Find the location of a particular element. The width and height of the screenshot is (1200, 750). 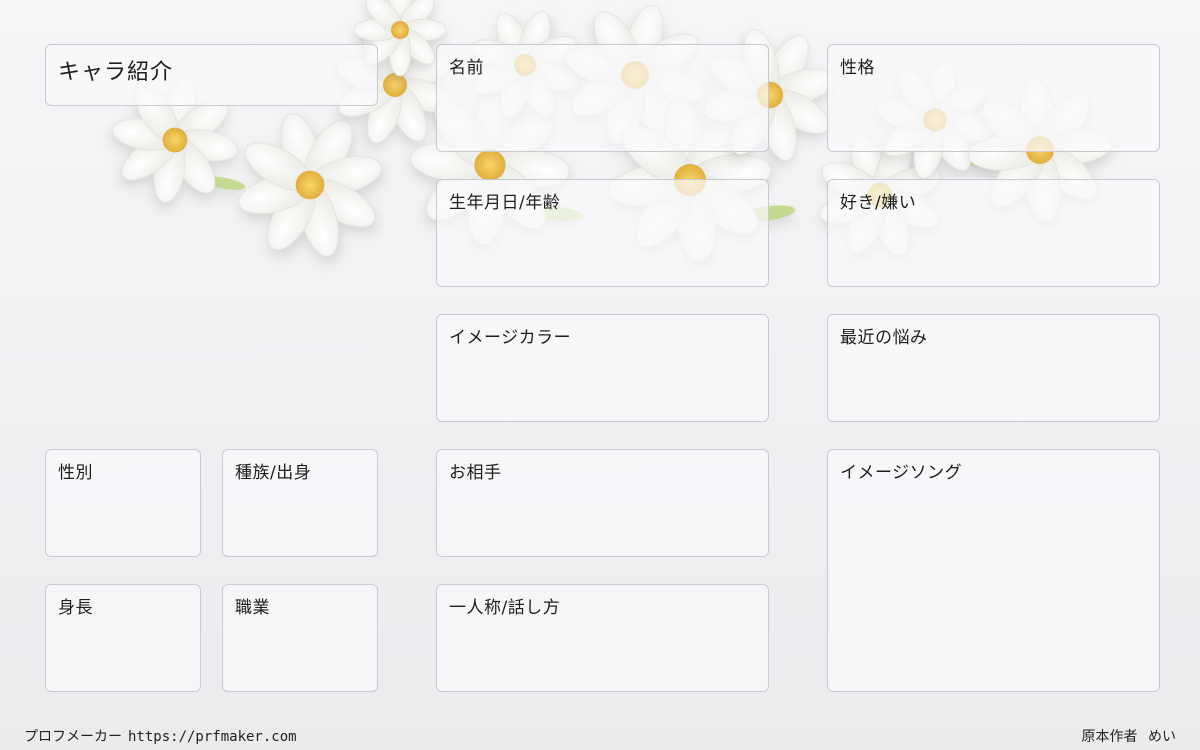

flower-center-icon is located at coordinates (400, 30).